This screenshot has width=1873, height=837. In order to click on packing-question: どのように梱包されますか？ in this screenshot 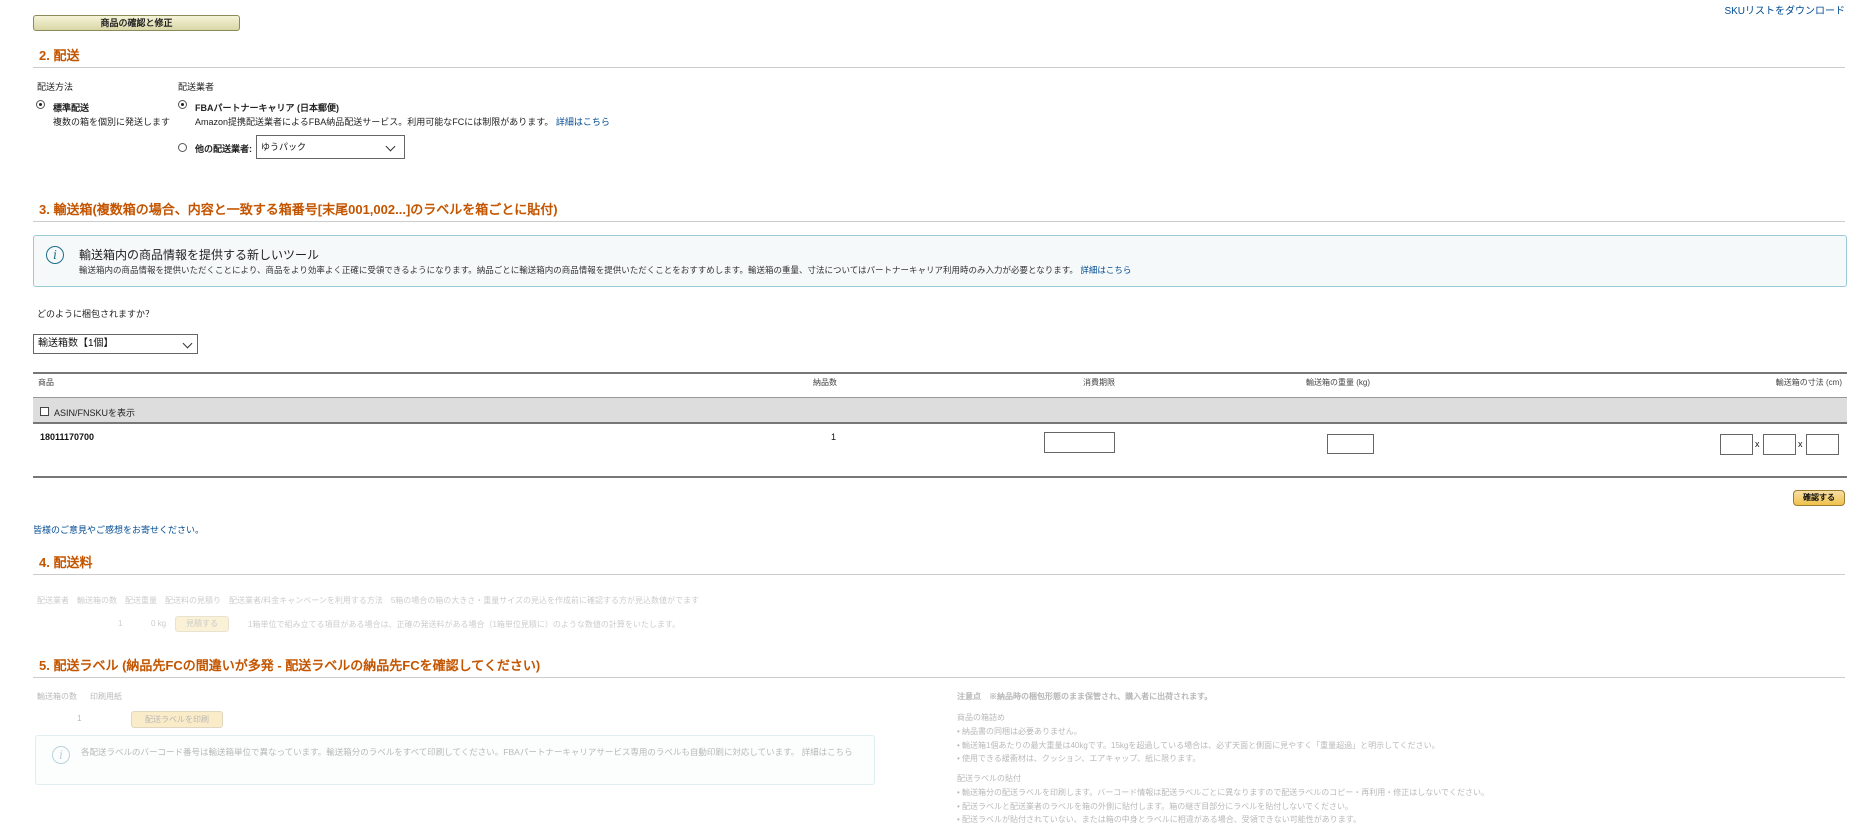, I will do `click(96, 314)`.